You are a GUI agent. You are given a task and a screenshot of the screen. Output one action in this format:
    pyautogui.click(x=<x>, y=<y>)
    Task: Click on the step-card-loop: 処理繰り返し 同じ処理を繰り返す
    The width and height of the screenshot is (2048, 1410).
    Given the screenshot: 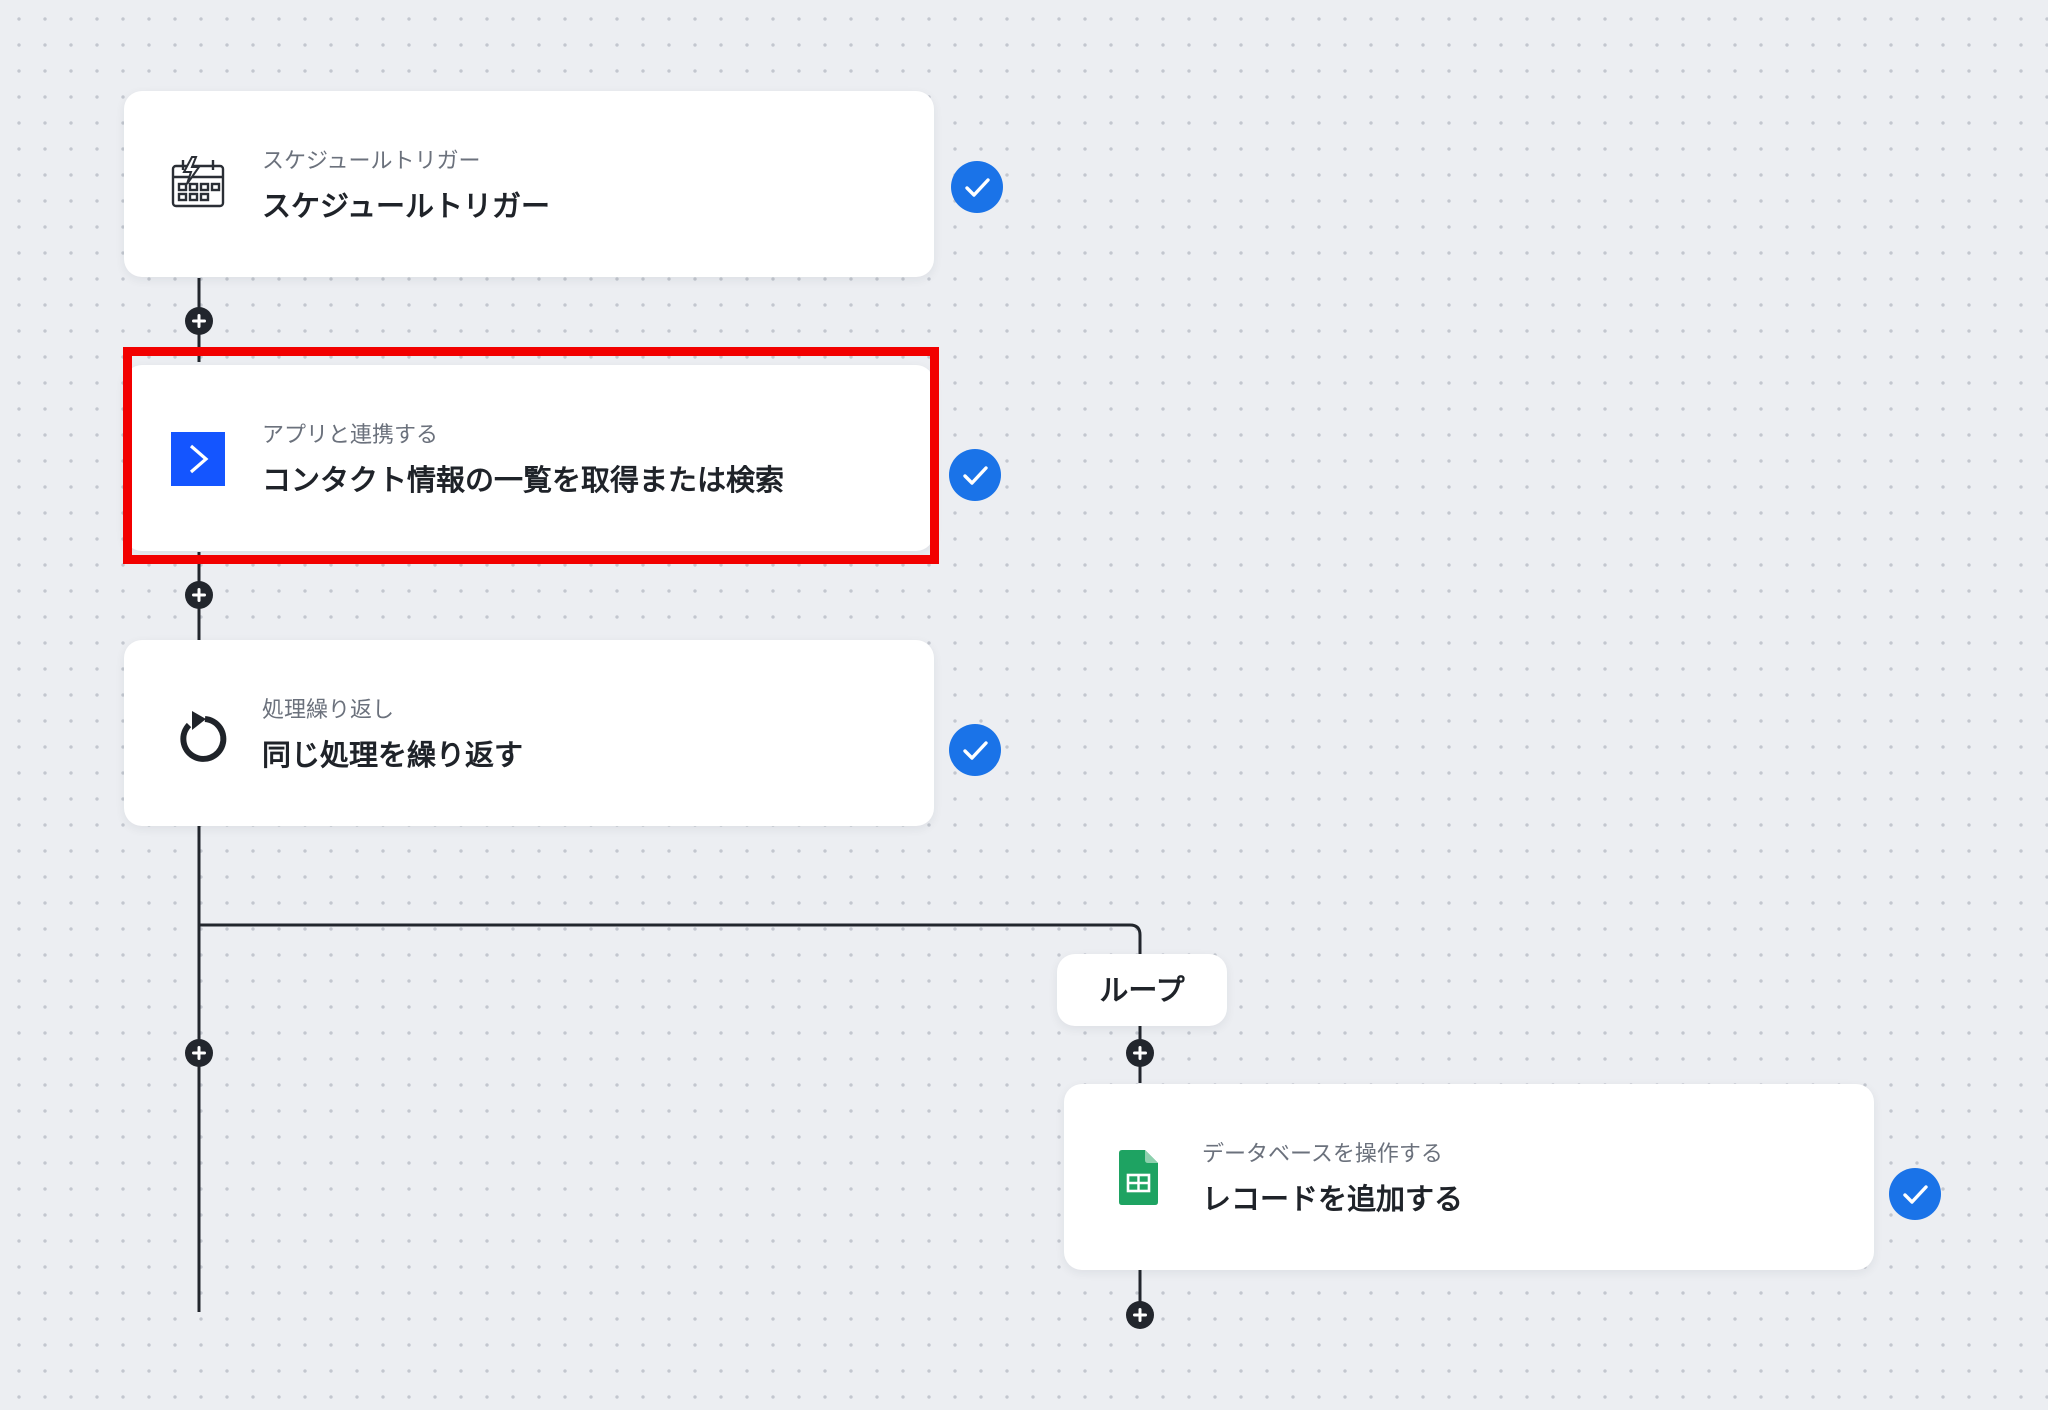 What is the action you would take?
    pyautogui.click(x=529, y=733)
    